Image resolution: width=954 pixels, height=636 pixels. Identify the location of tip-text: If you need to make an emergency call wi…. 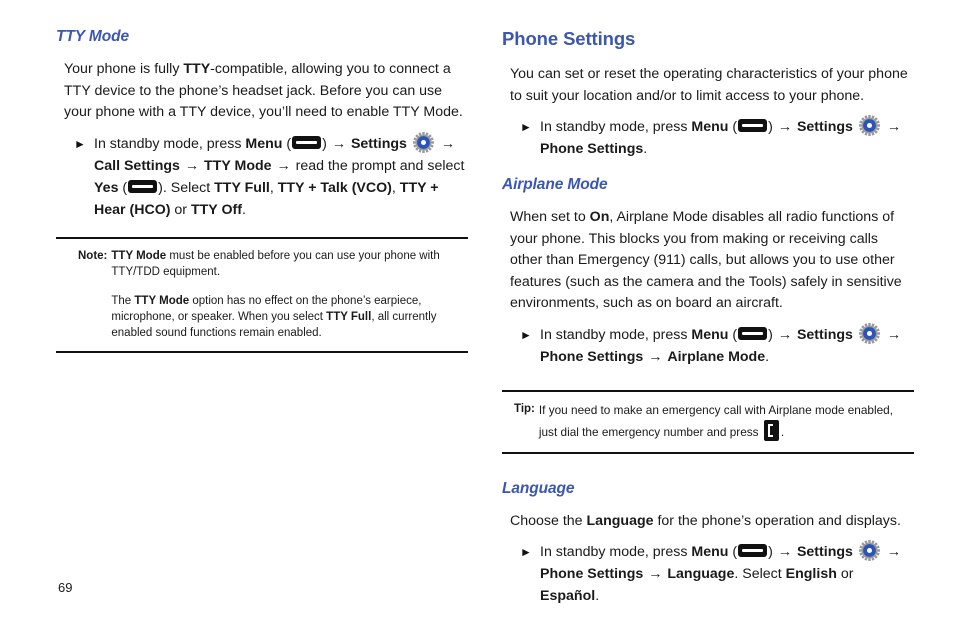
(715, 421).